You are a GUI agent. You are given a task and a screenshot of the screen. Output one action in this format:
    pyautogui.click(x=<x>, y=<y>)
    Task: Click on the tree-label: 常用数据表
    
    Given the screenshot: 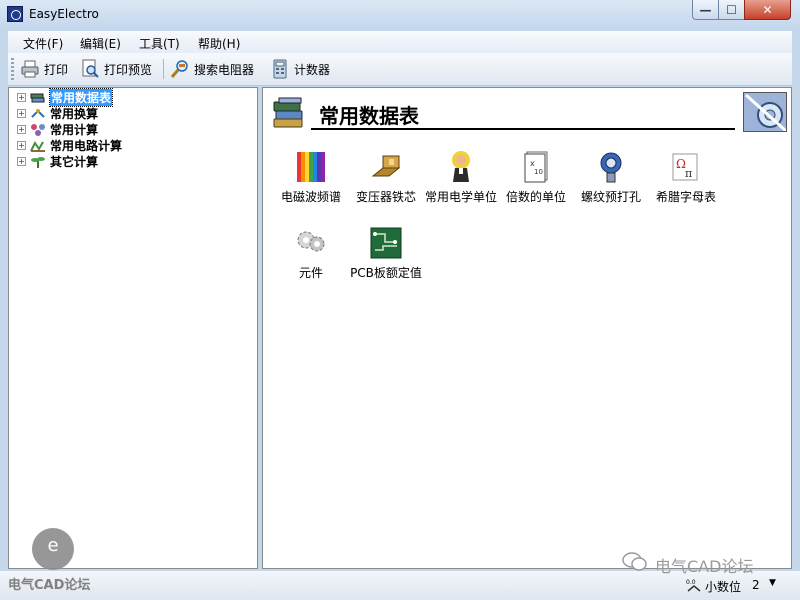 What is the action you would take?
    pyautogui.click(x=81, y=97)
    